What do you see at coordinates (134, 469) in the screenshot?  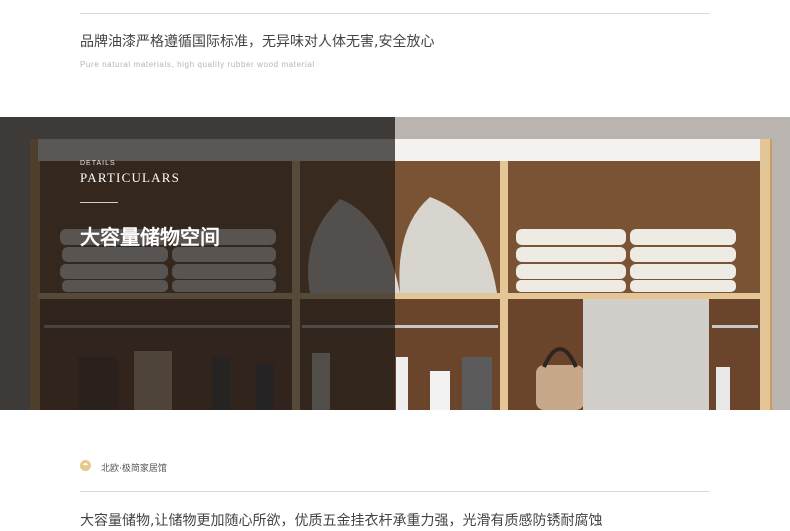 I see `brand-name: 北欧·极简家居馆` at bounding box center [134, 469].